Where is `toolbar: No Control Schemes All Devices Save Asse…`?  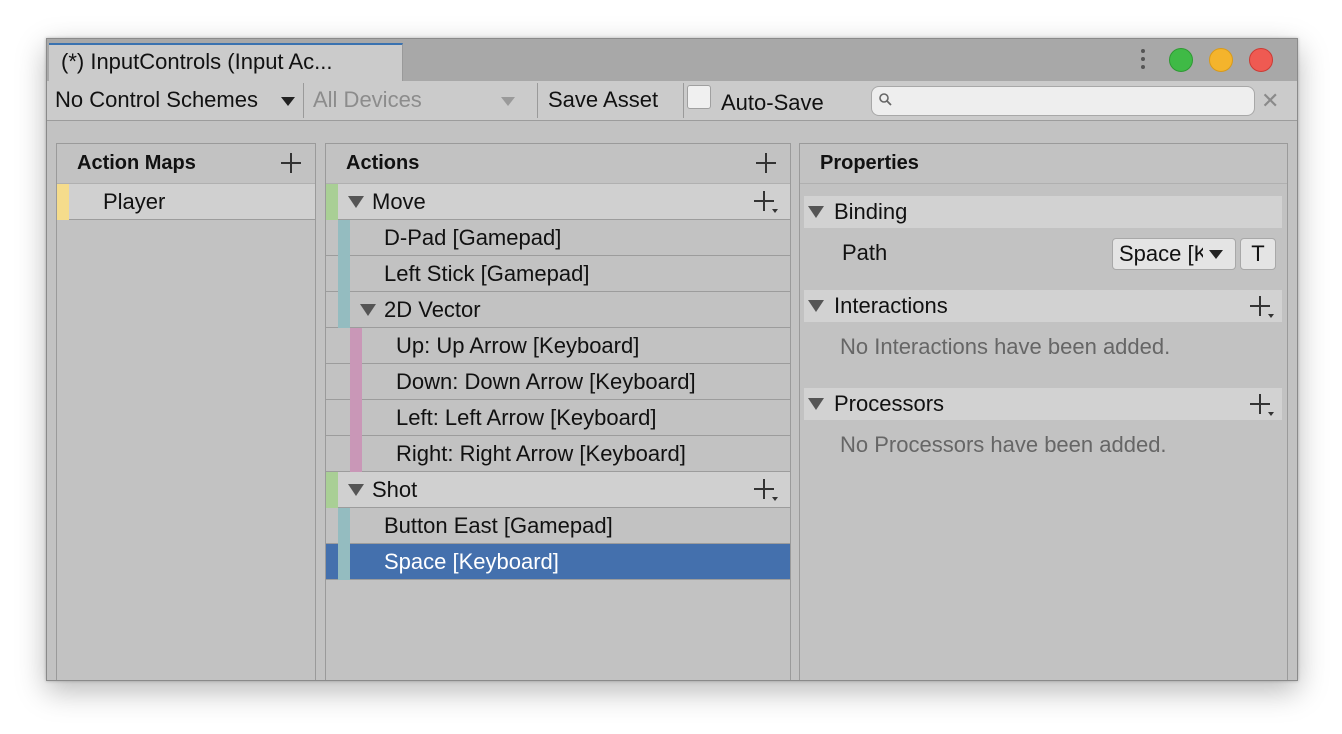 toolbar: No Control Schemes All Devices Save Asse… is located at coordinates (672, 101).